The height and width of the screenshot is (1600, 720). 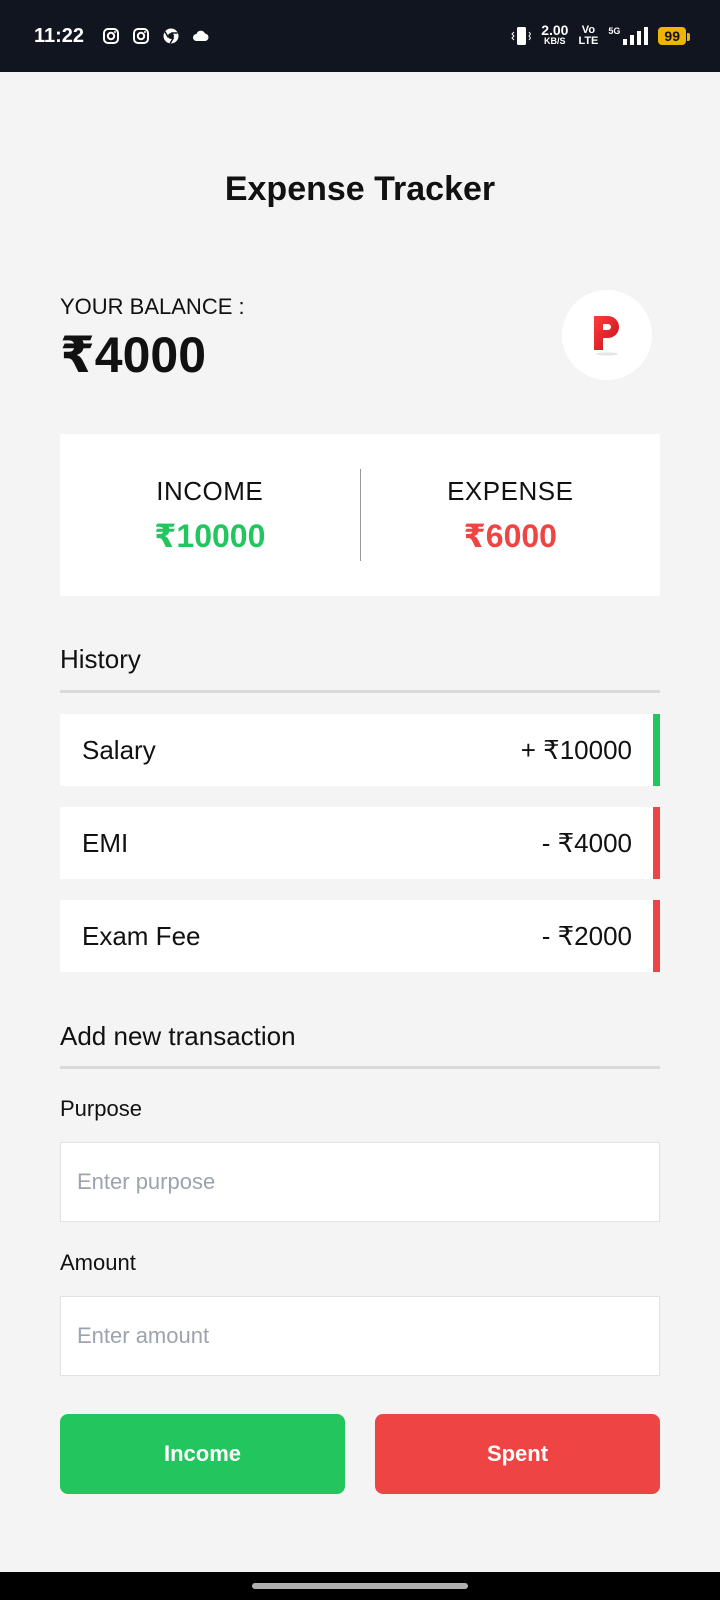 I want to click on history-item-label: Exam Fee, so click(x=141, y=935).